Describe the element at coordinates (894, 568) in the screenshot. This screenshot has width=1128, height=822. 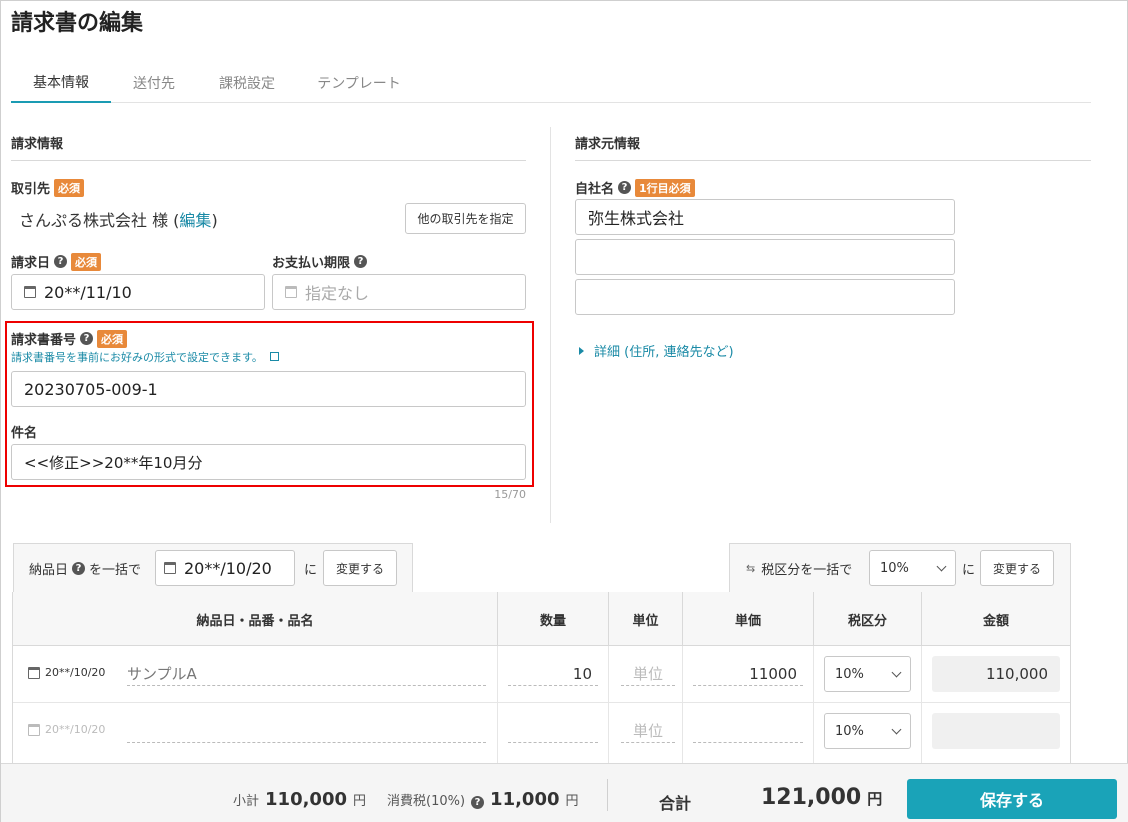
I see `bulk-tax-value: 10%` at that location.